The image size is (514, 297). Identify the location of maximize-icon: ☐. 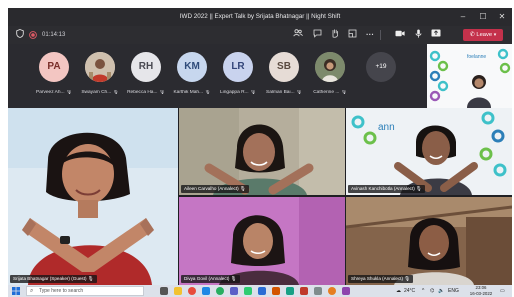
(483, 17).